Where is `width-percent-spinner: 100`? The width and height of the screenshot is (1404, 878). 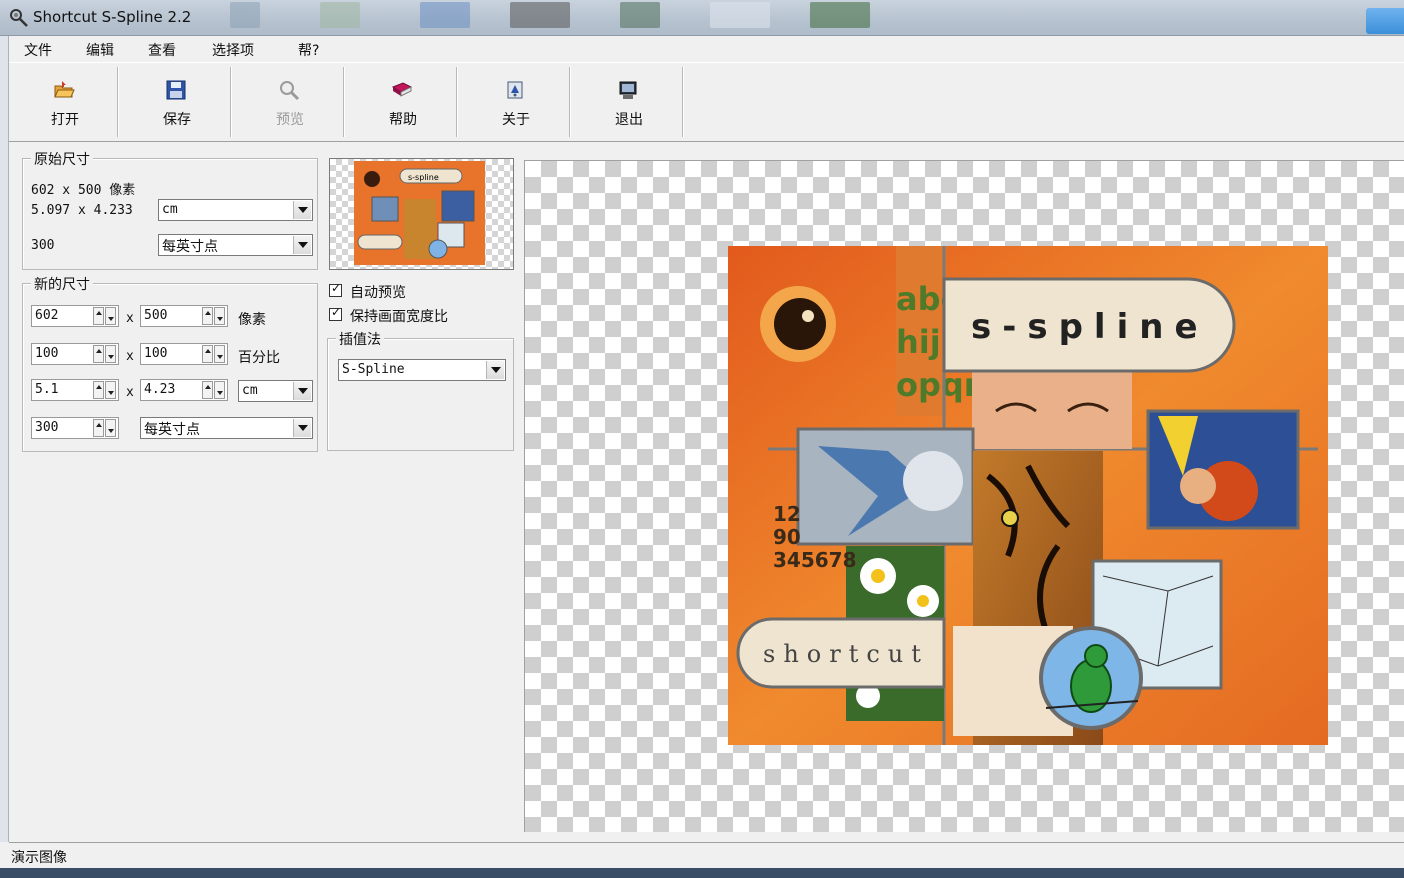 width-percent-spinner: 100 is located at coordinates (75, 354).